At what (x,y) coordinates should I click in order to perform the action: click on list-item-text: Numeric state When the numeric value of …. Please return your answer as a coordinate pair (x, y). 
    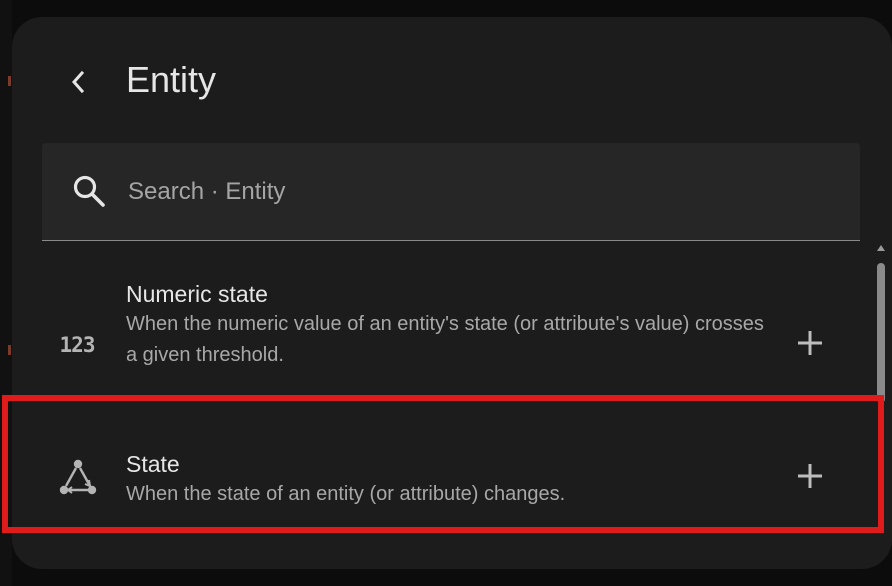
    Looking at the image, I should click on (446, 325).